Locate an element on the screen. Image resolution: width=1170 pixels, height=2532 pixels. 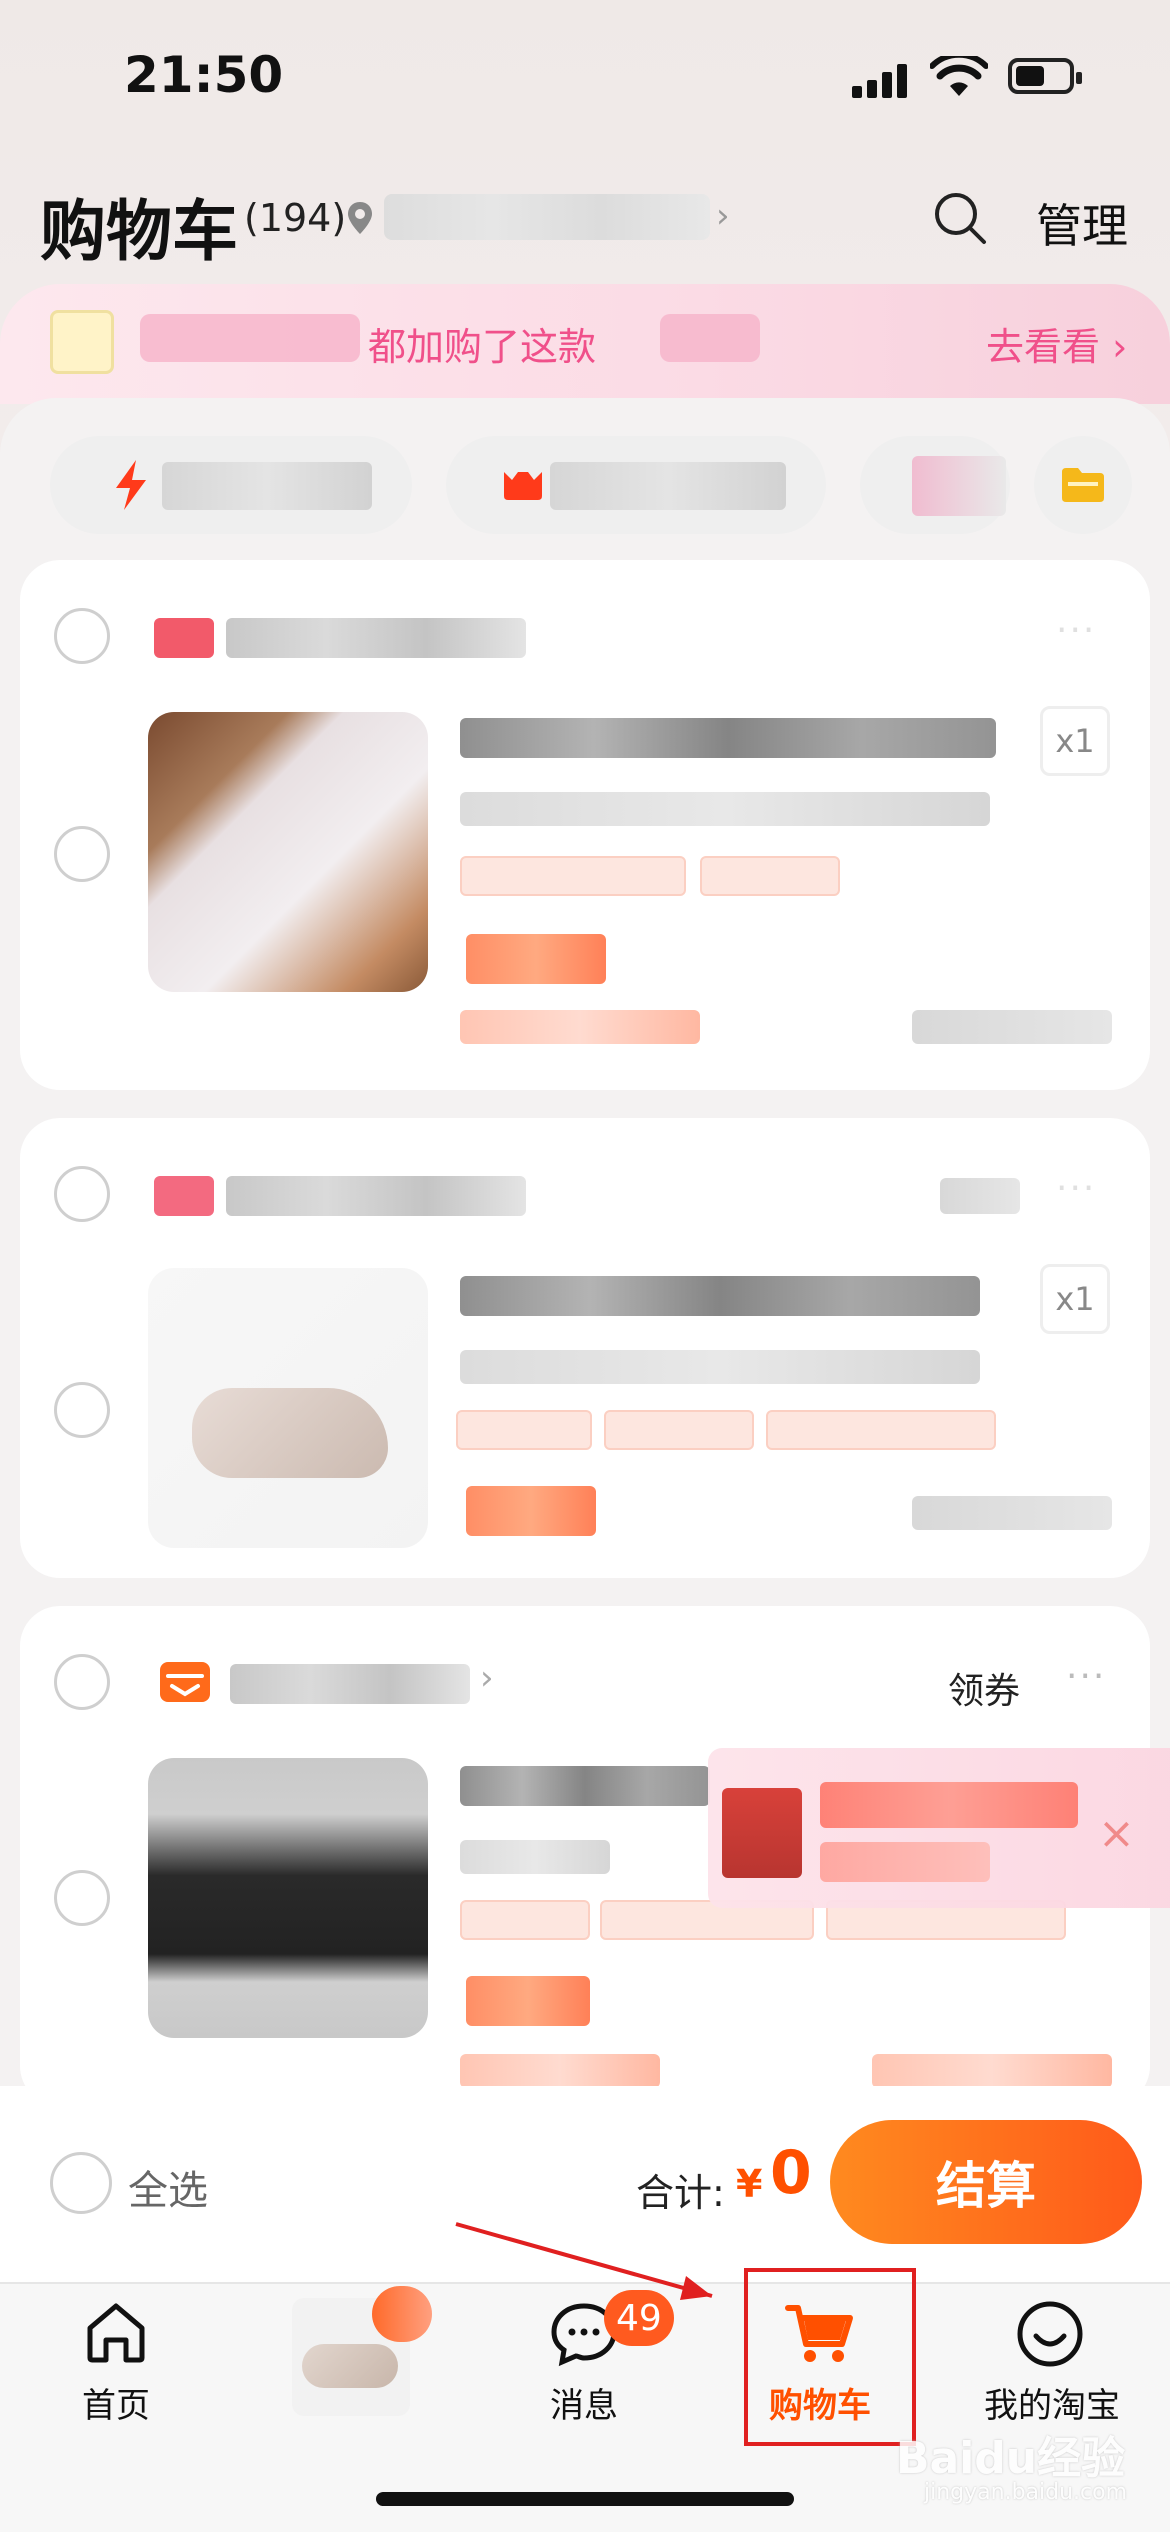
page-title: 购物车 is located at coordinates (139, 231).